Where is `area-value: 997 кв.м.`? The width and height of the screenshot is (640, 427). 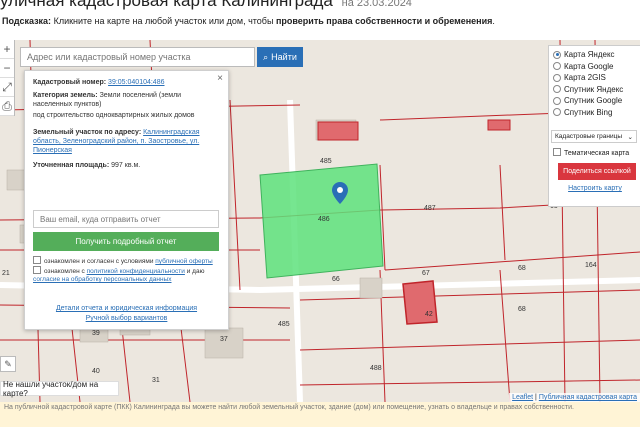
area-value: 997 кв.м. is located at coordinates (126, 165).